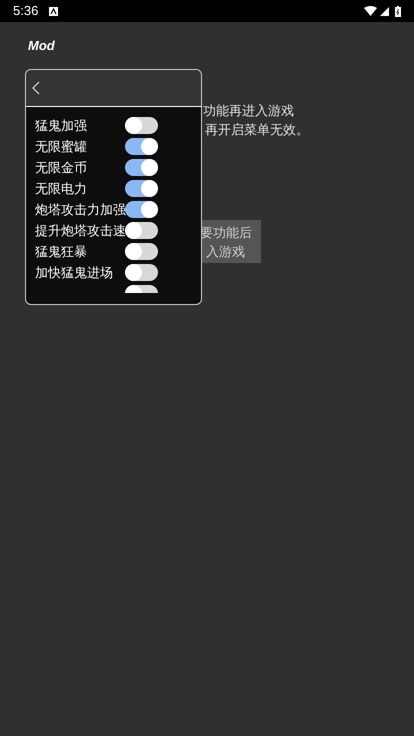 This screenshot has width=414, height=736. I want to click on back-icon, so click(36, 88).